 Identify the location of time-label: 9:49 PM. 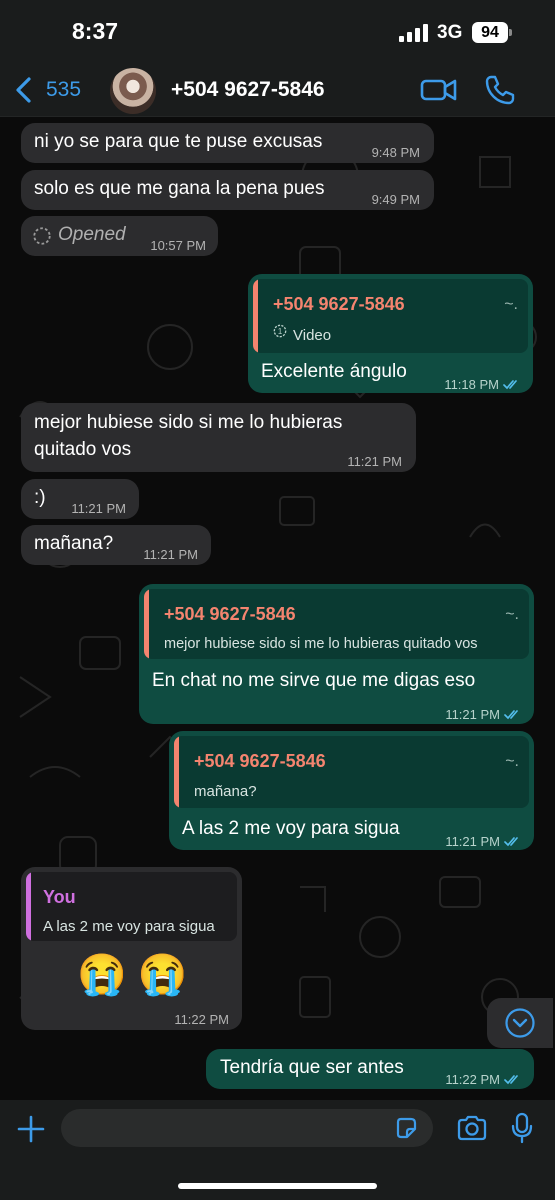
(395, 199).